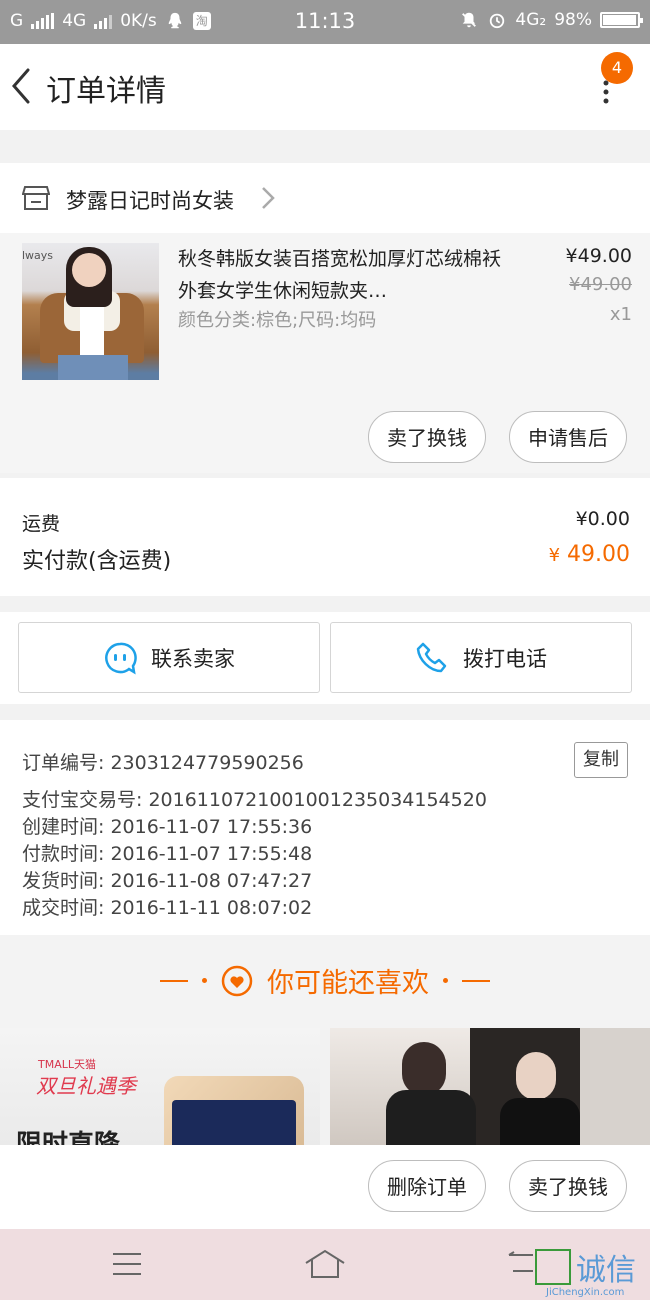  What do you see at coordinates (598, 554) in the screenshot?
I see `paid-value: 49.00` at bounding box center [598, 554].